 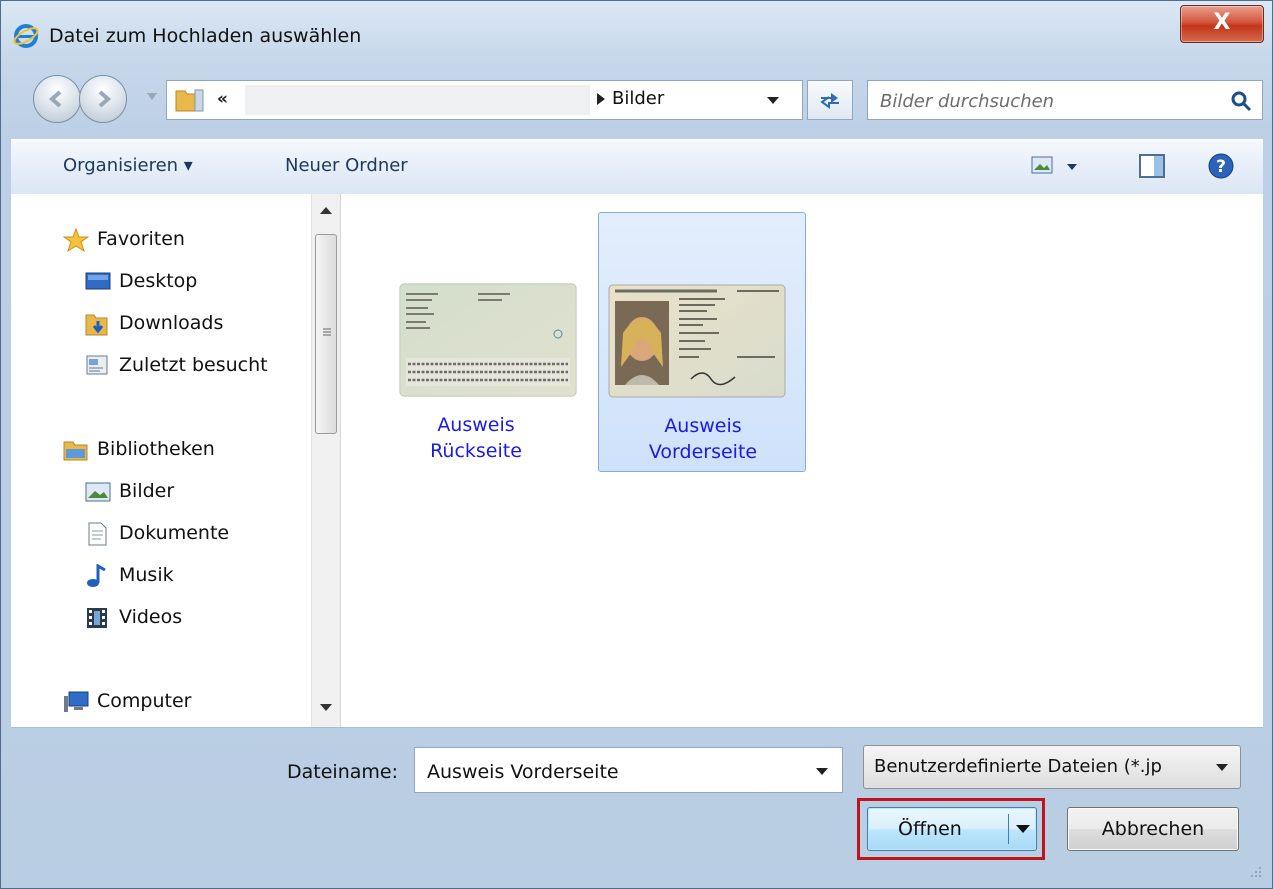 What do you see at coordinates (1152, 166) in the screenshot?
I see `preview-pane-icon` at bounding box center [1152, 166].